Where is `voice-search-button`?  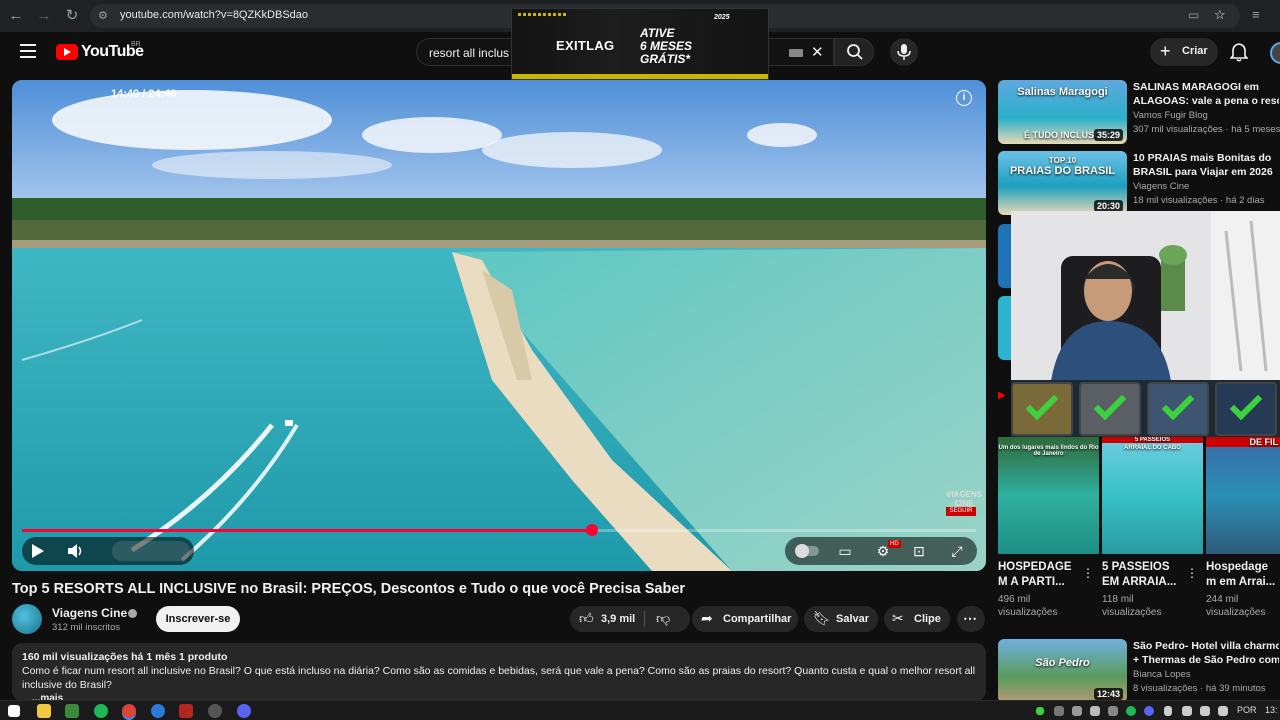
voice-search-button is located at coordinates (904, 52).